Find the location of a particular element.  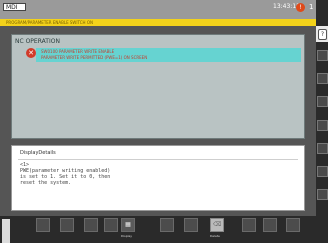

alarm-count: 1 is located at coordinates (311, 7).